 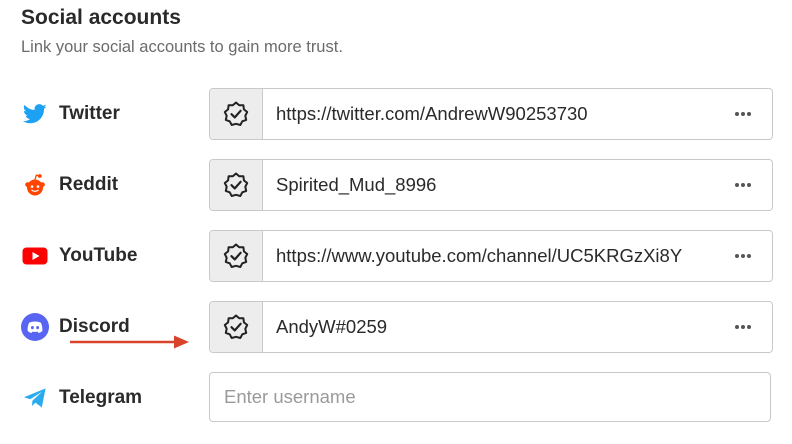 I want to click on platform-label: YouTube, so click(x=98, y=255).